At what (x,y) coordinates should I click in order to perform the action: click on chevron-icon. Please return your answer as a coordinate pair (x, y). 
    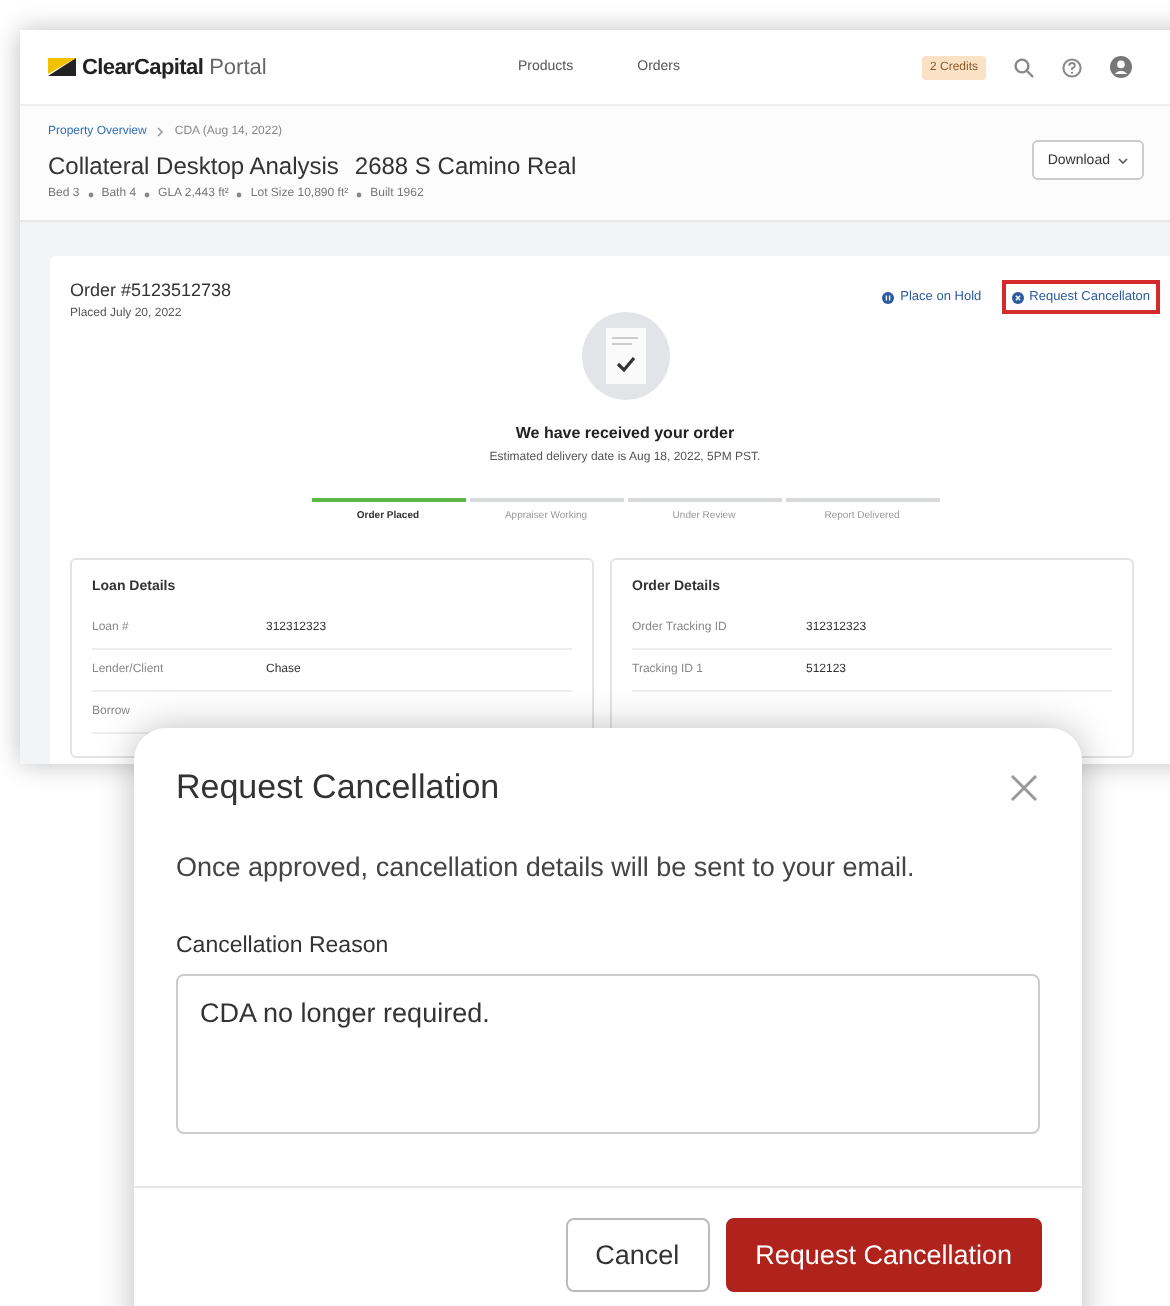
    Looking at the image, I should click on (160, 132).